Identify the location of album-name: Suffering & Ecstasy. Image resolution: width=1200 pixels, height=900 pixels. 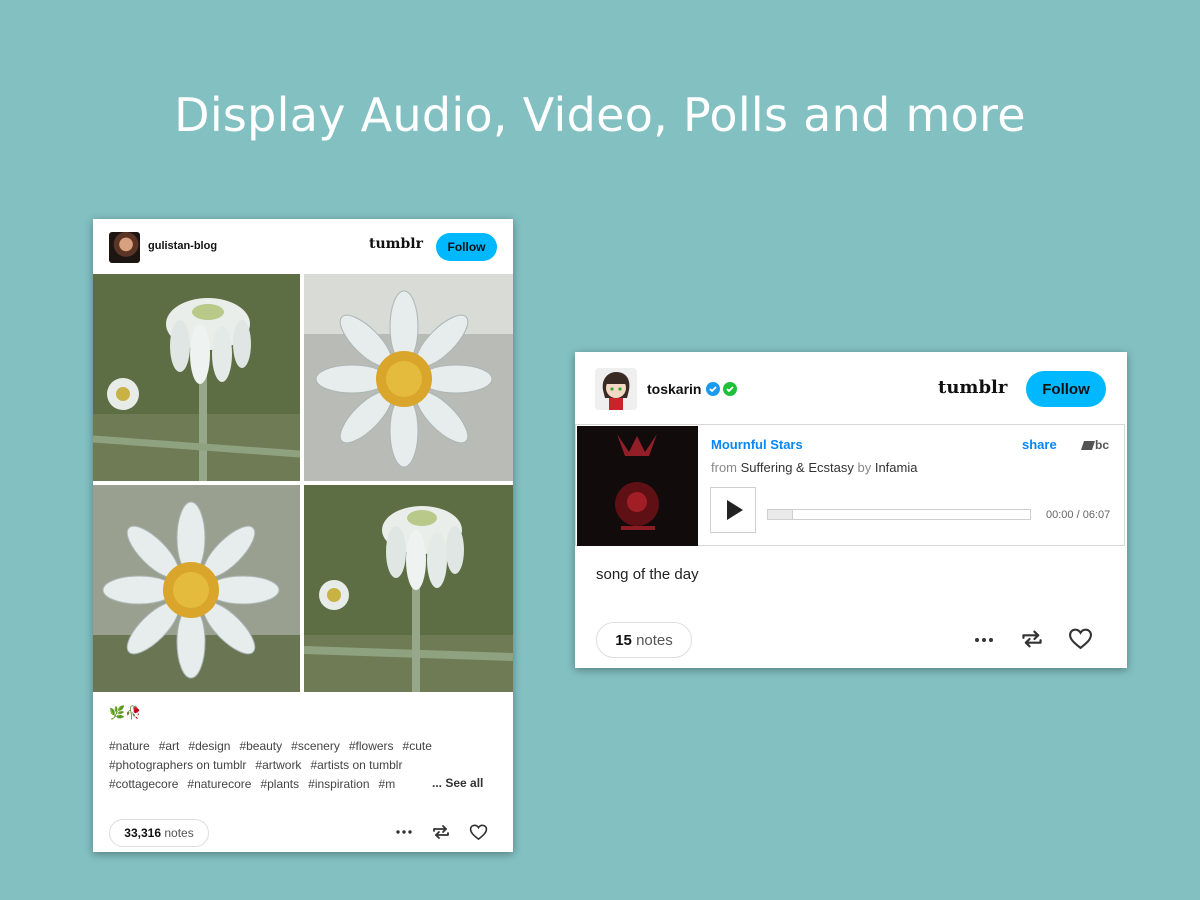
(797, 467).